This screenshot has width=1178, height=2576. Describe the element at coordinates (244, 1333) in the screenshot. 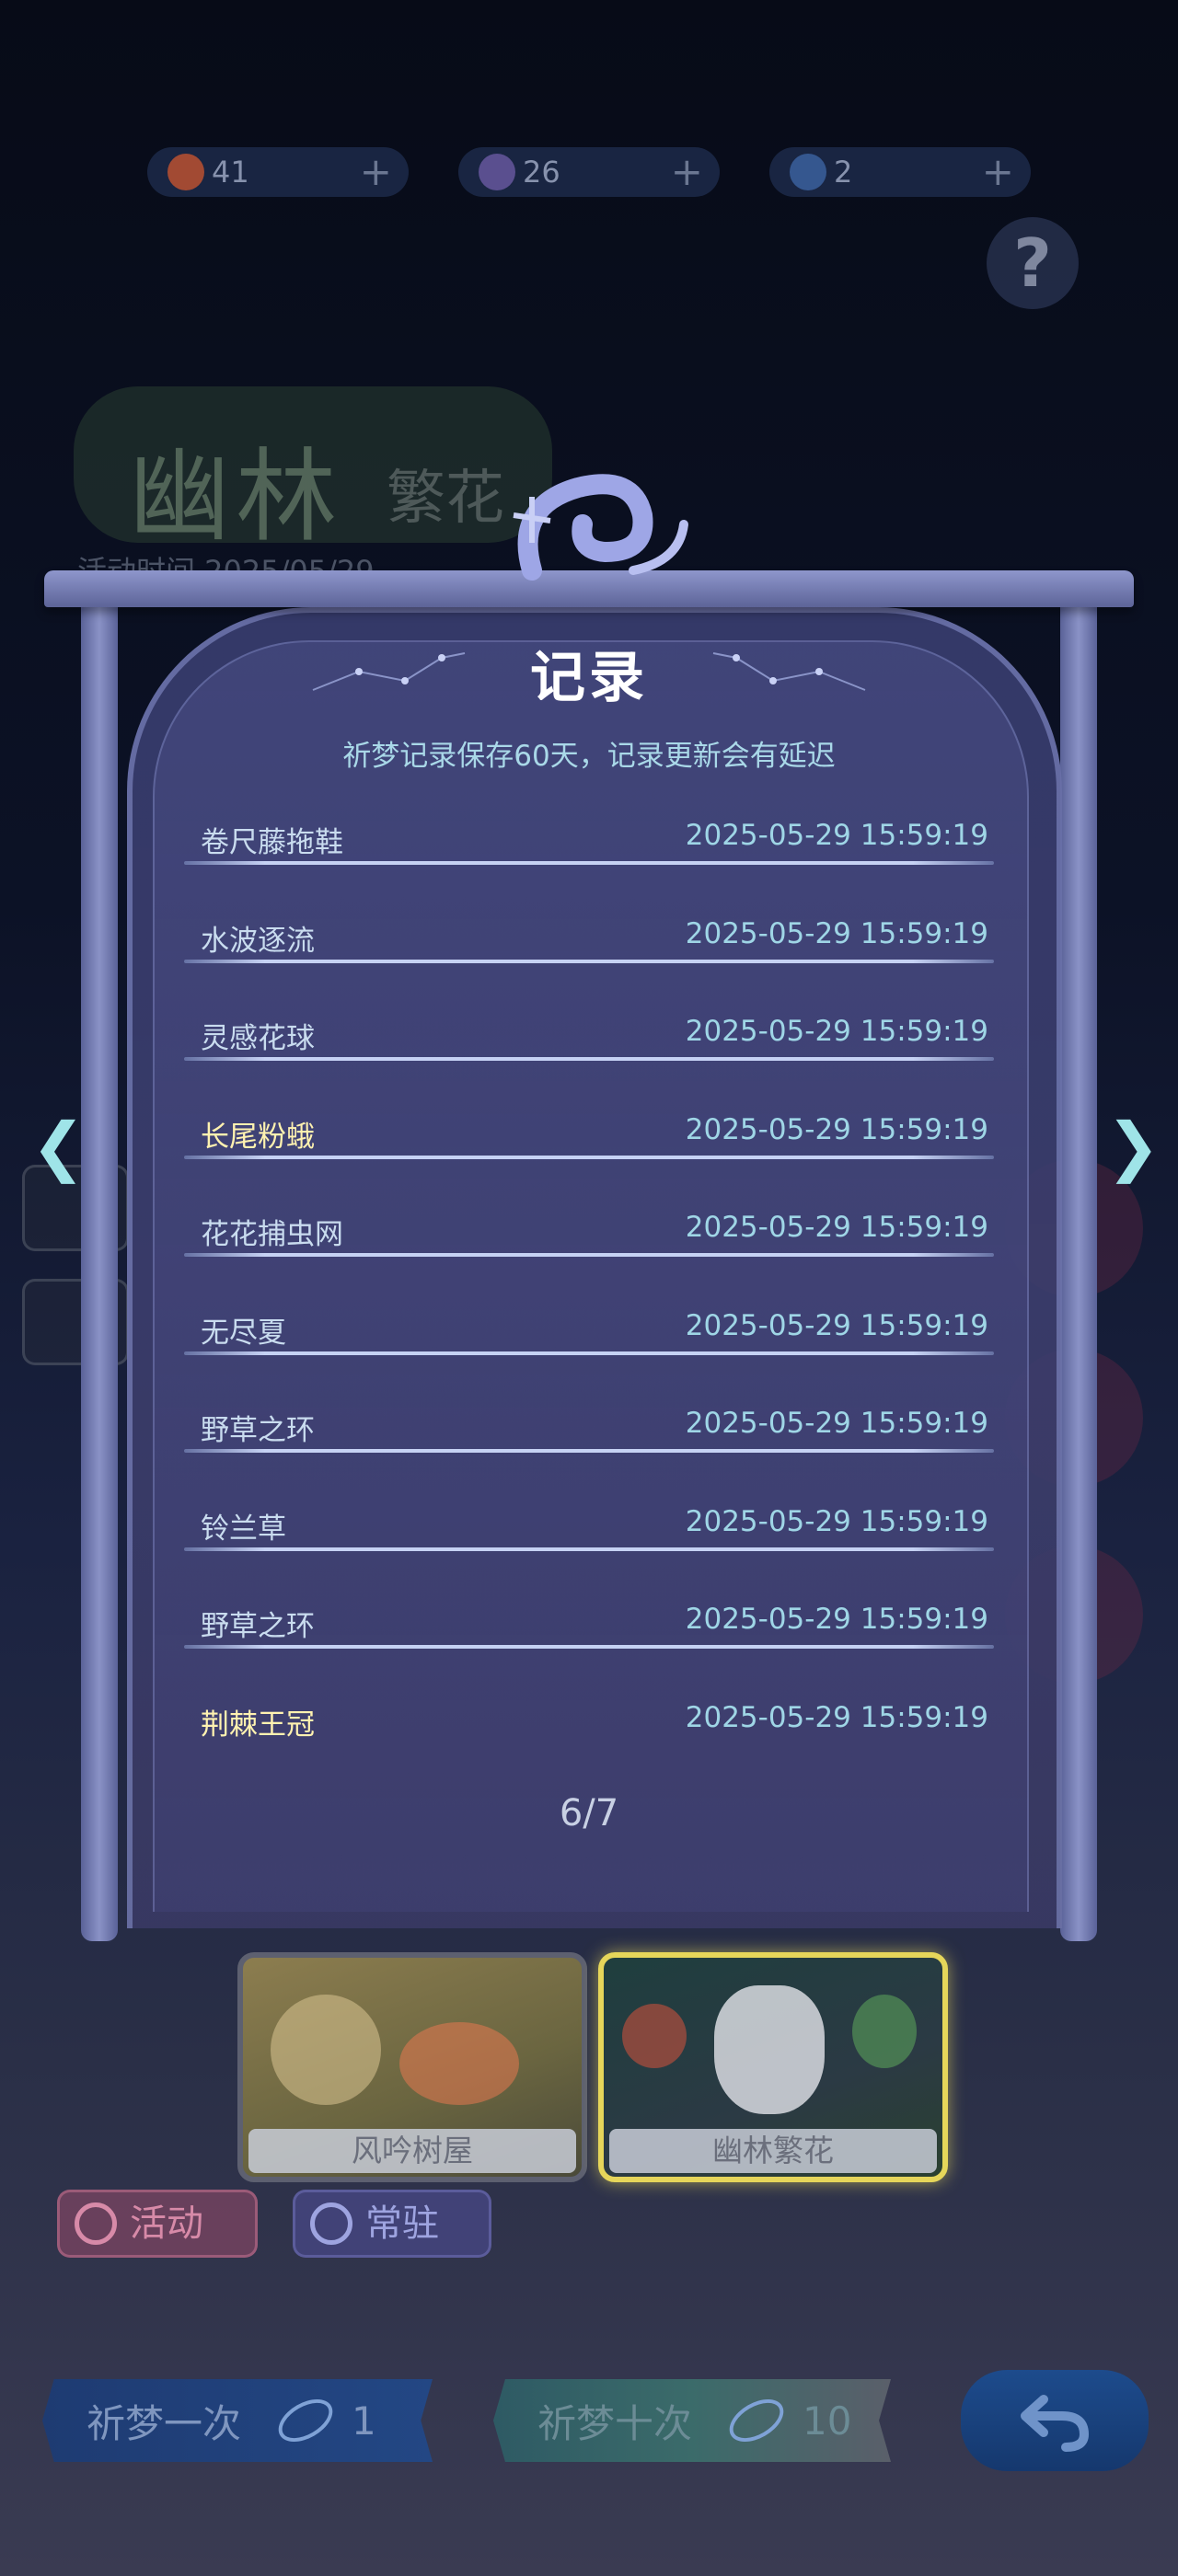

I see `record-item-name: 无尽夏` at that location.